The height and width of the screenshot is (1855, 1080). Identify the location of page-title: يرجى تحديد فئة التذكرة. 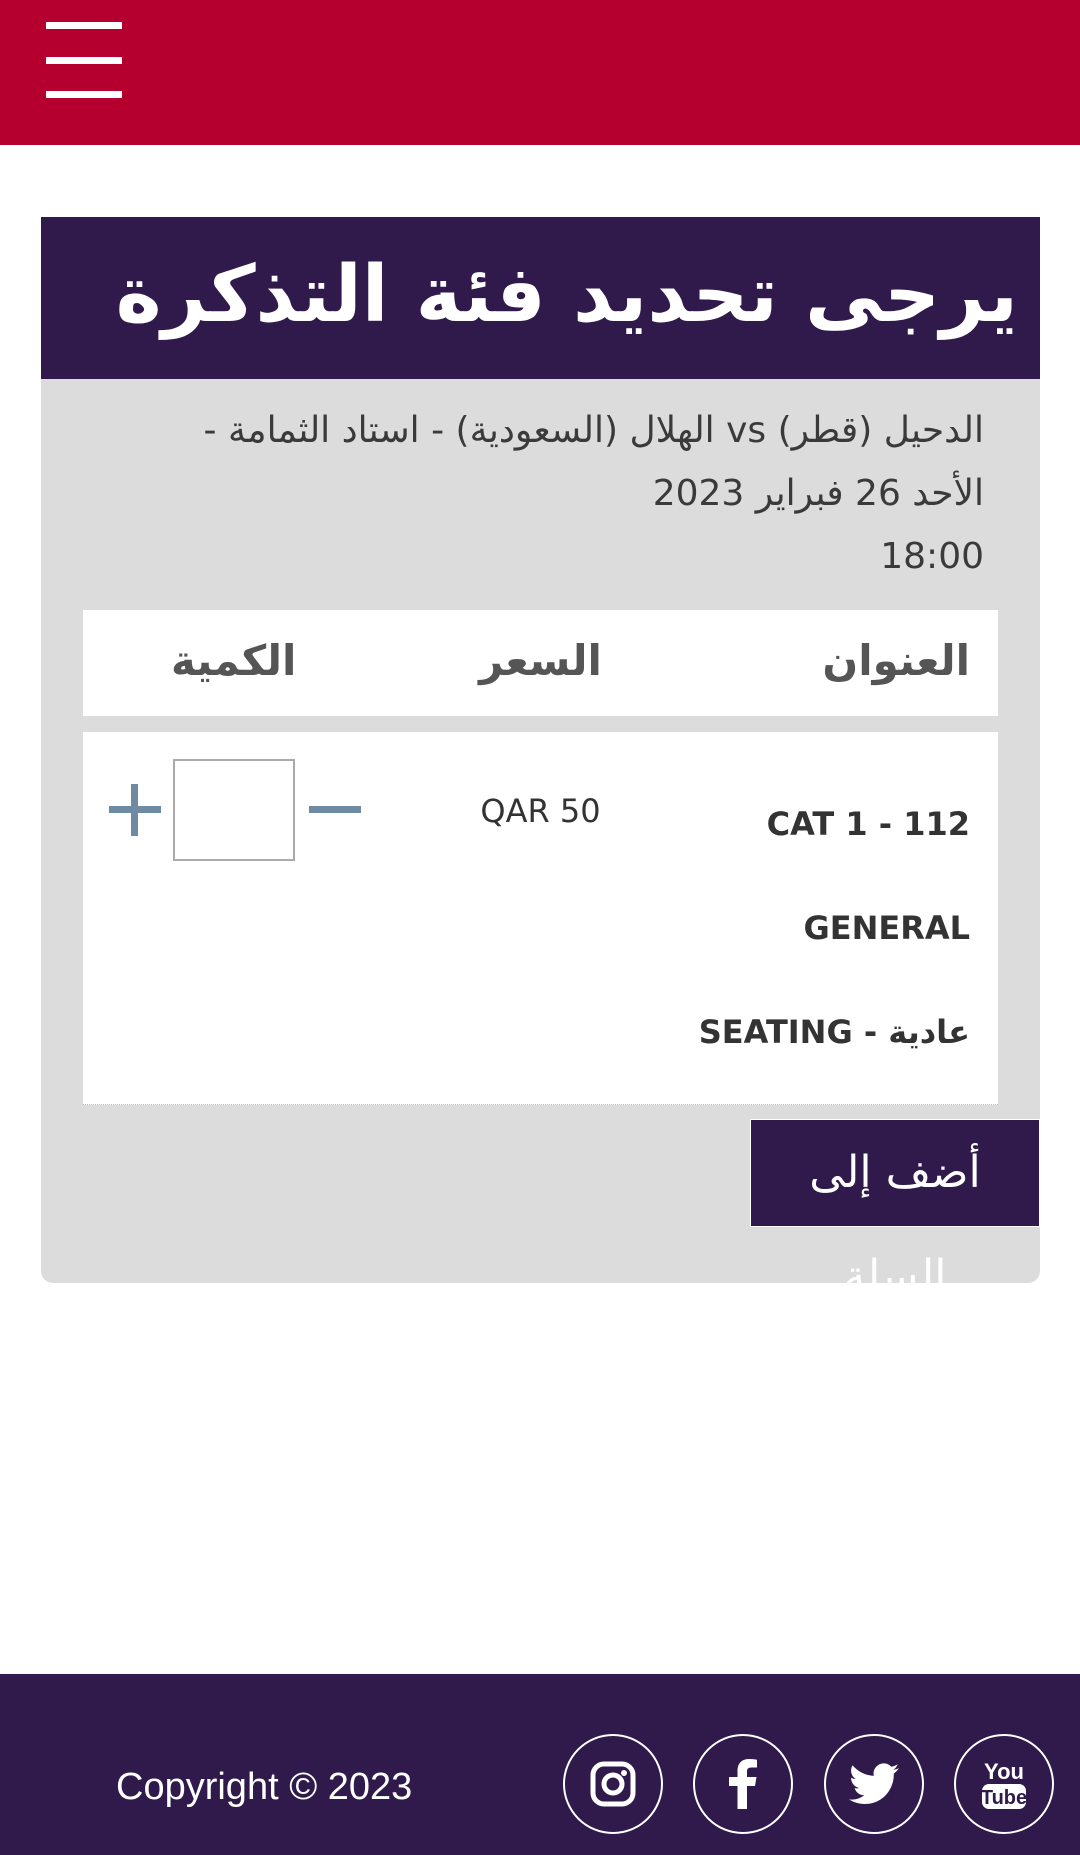
(567, 295).